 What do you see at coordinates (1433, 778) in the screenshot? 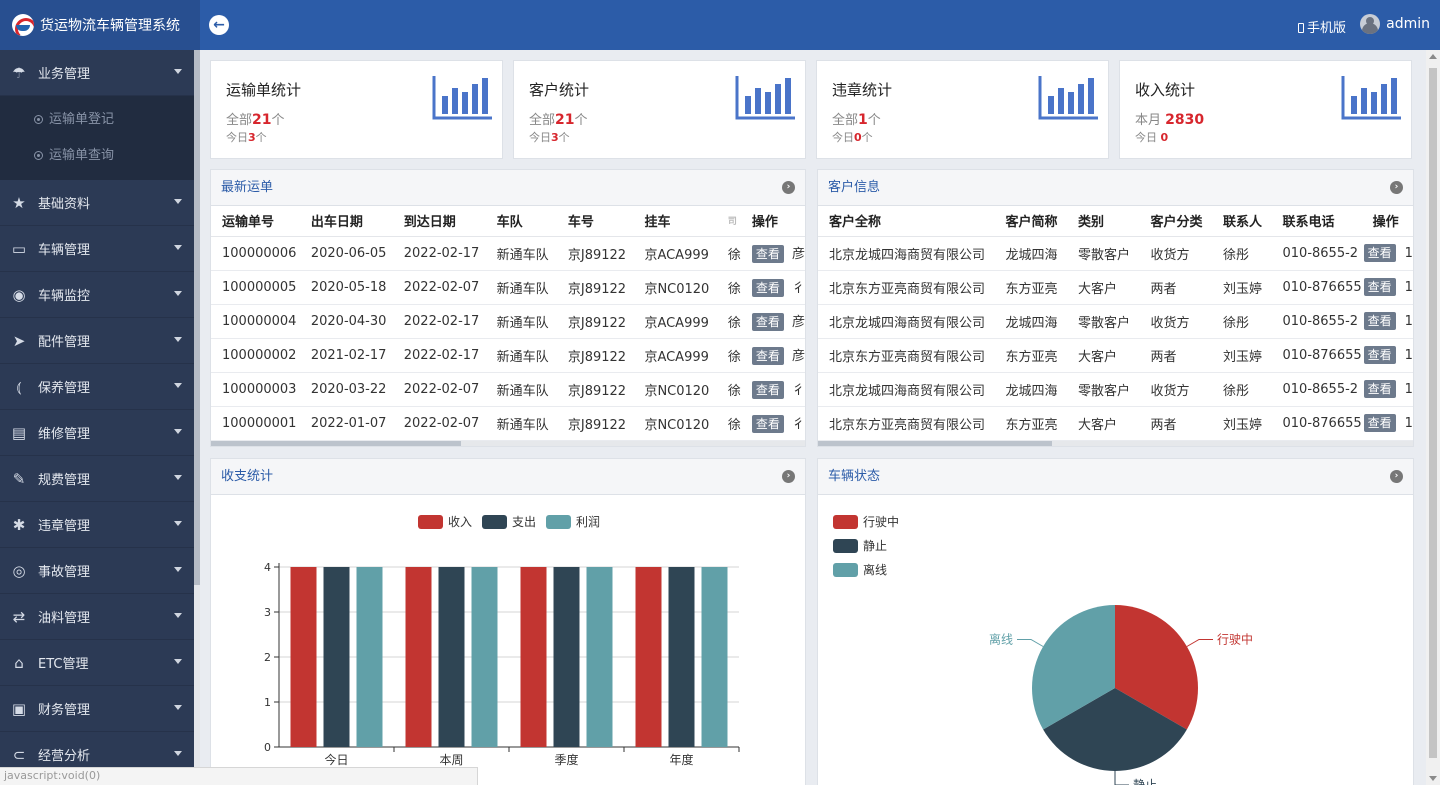
I see `scroll-down-arrow-icon` at bounding box center [1433, 778].